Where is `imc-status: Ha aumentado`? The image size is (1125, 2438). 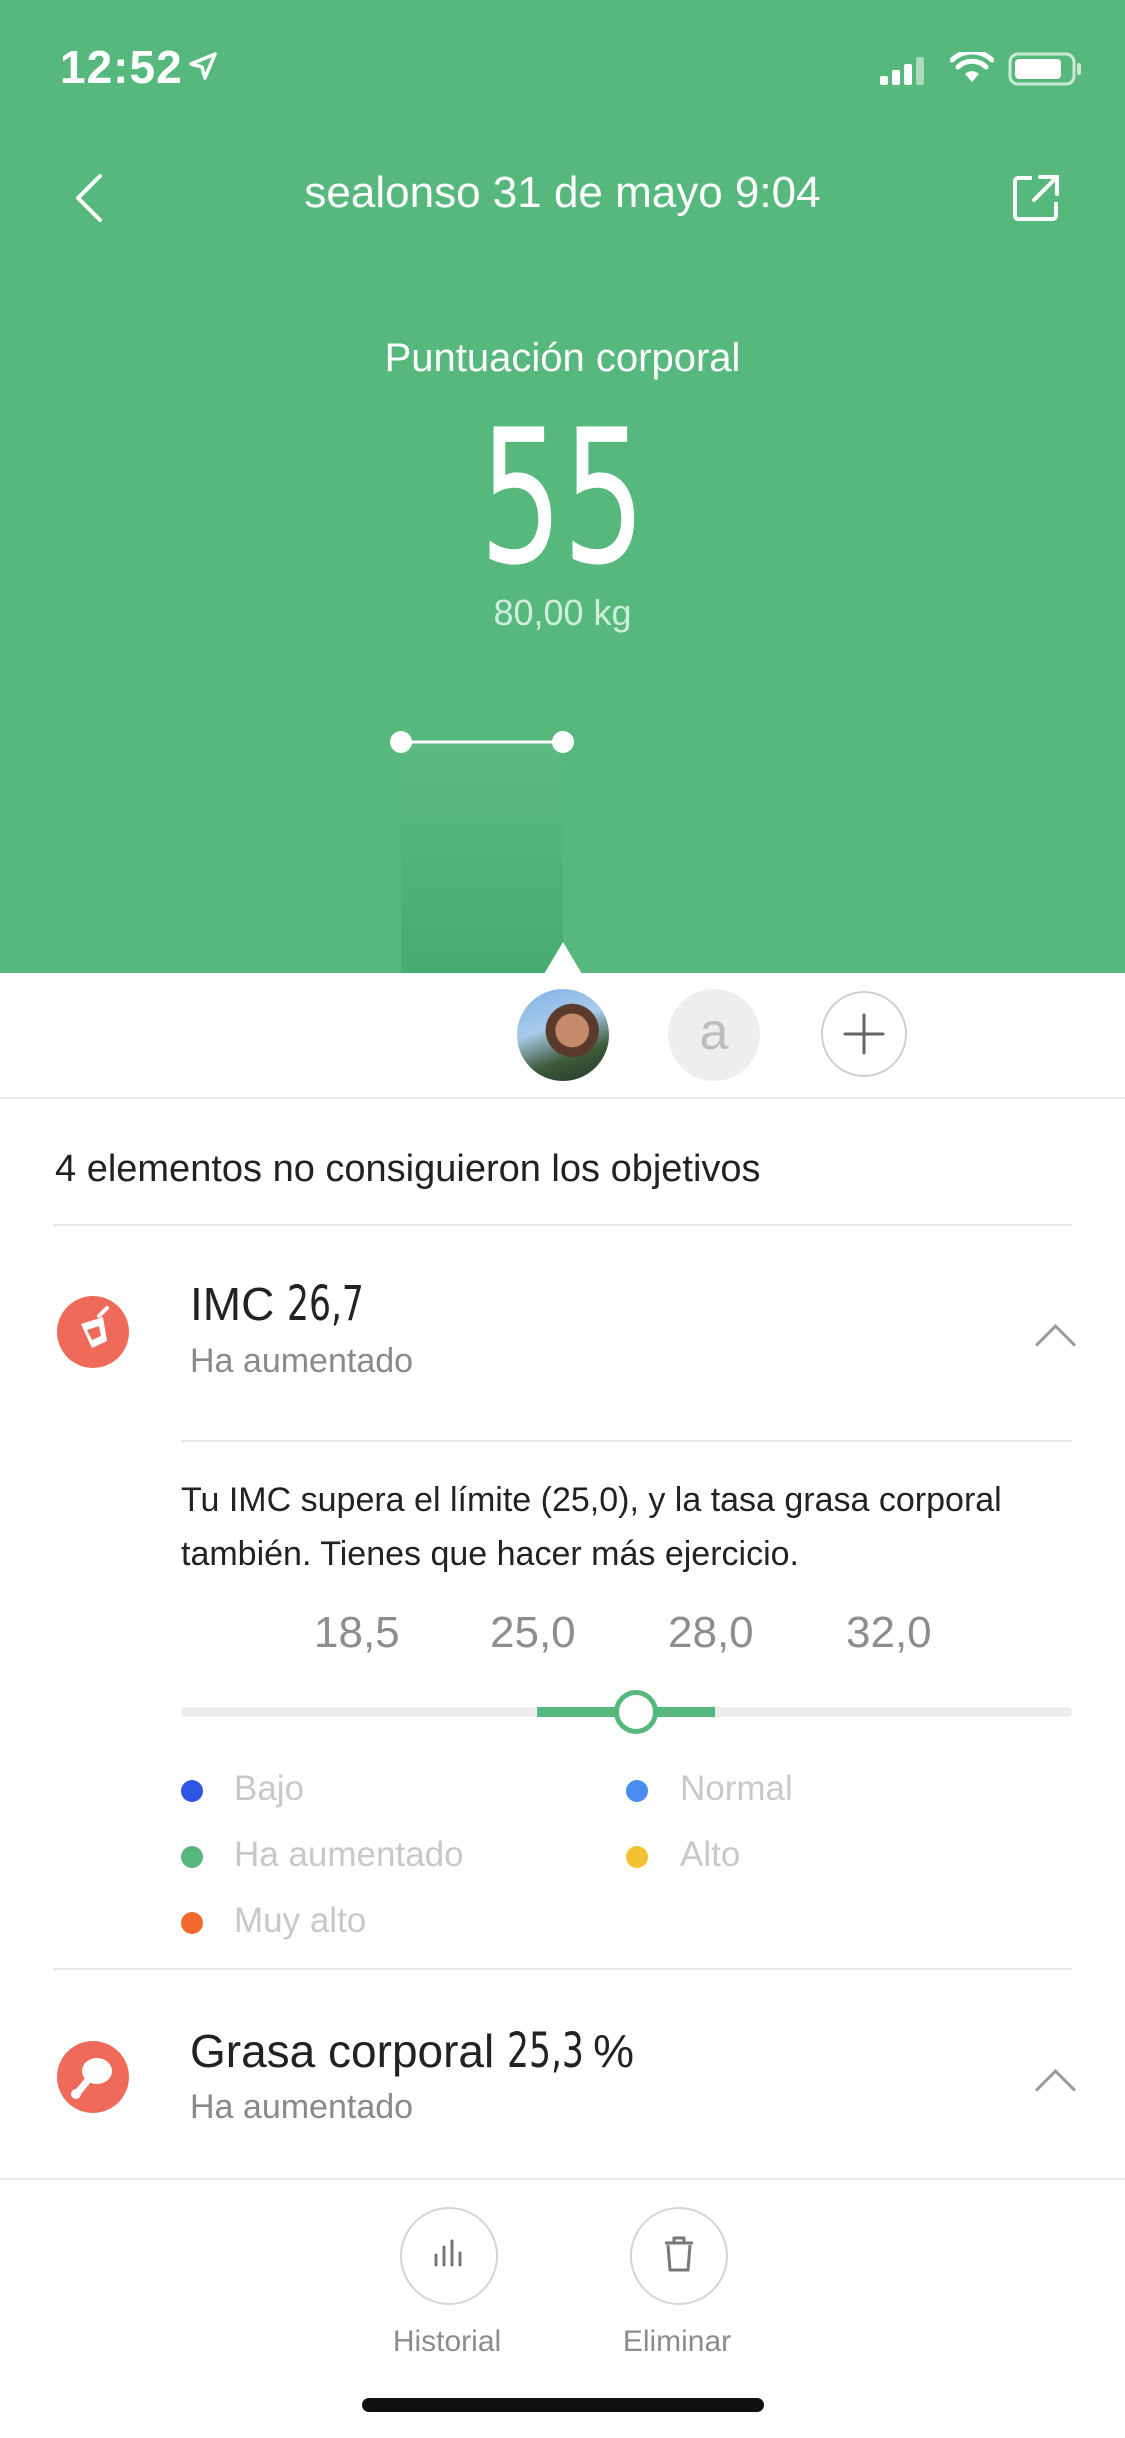 imc-status: Ha aumentado is located at coordinates (302, 1361).